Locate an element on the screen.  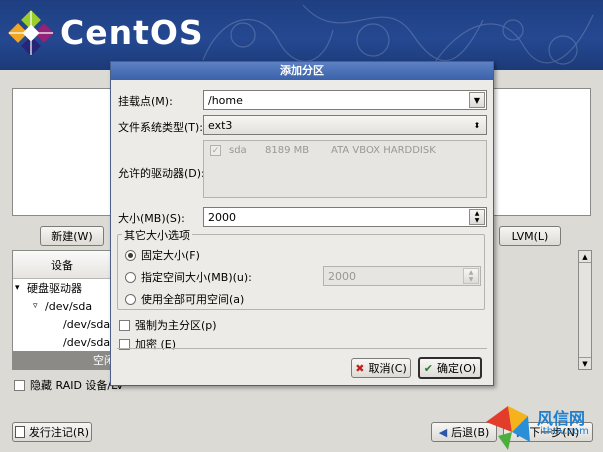
tree-row-label: /dev/sda is located at coordinates (69, 306).